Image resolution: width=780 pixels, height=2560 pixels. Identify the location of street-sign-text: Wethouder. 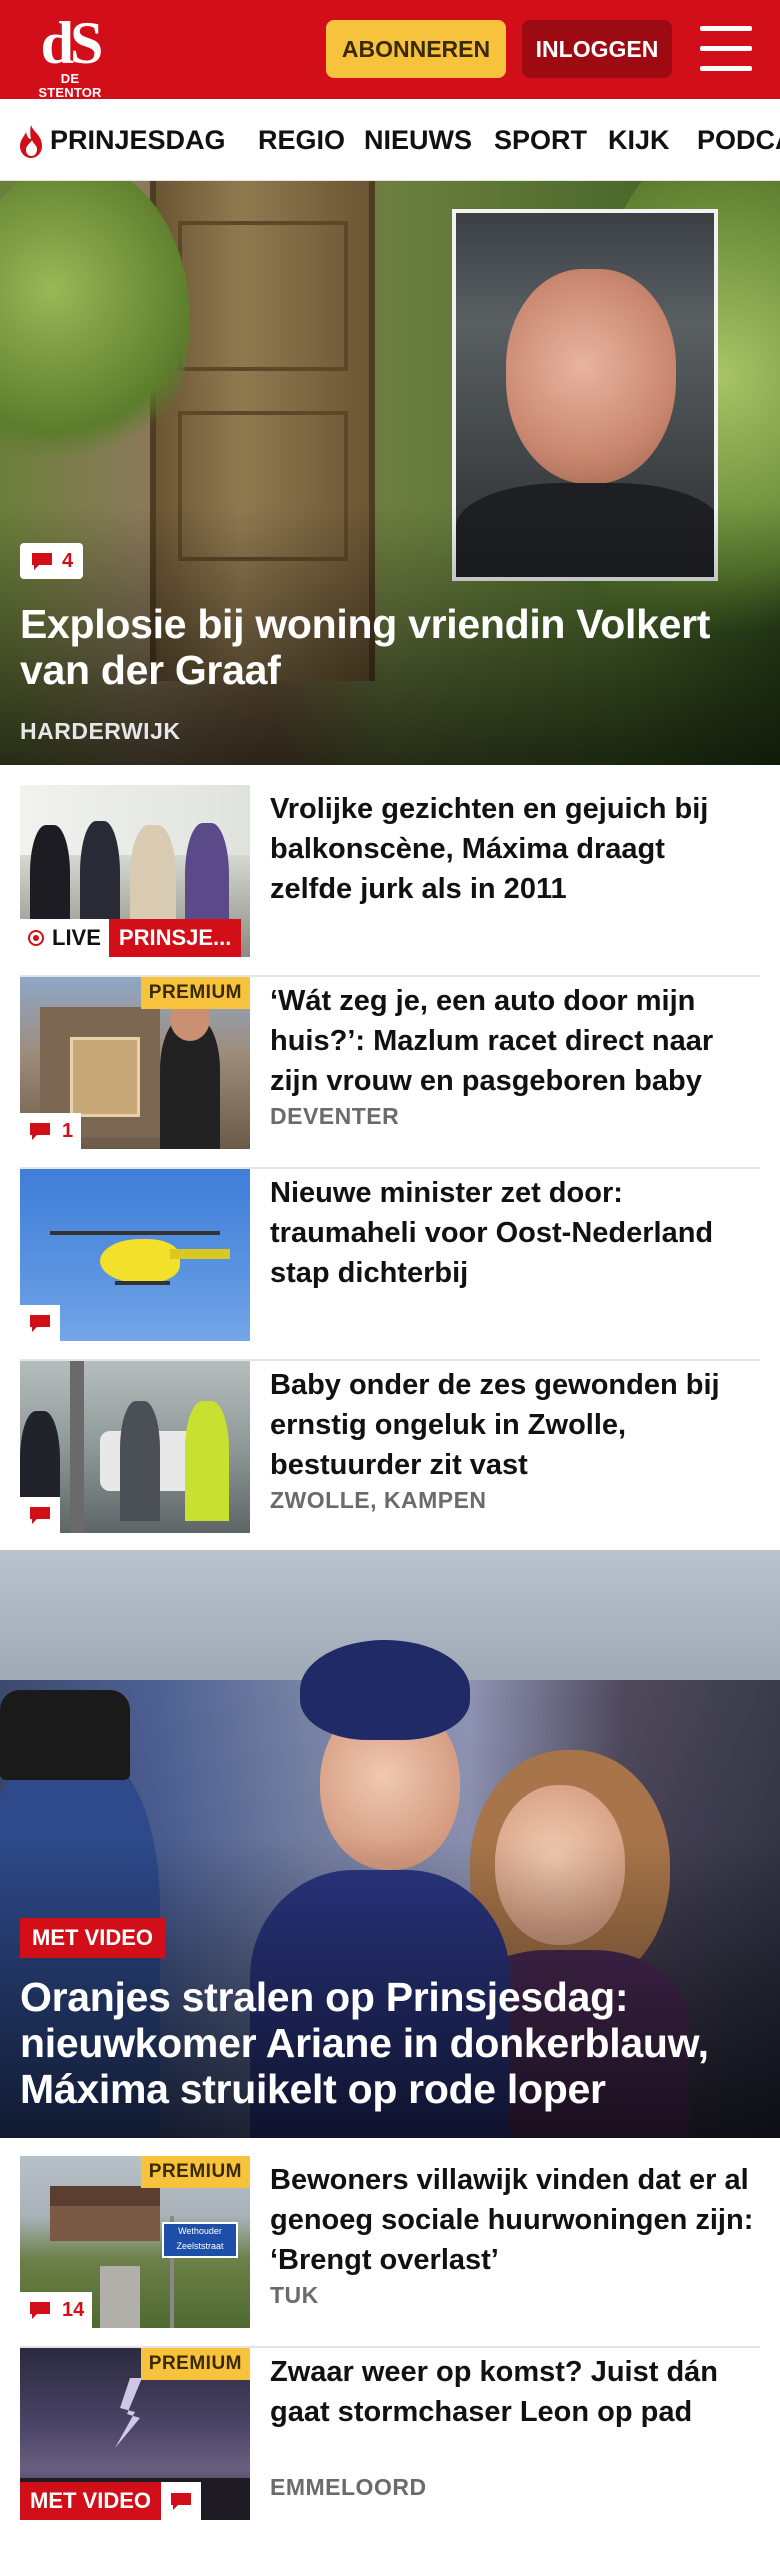
(200, 2231).